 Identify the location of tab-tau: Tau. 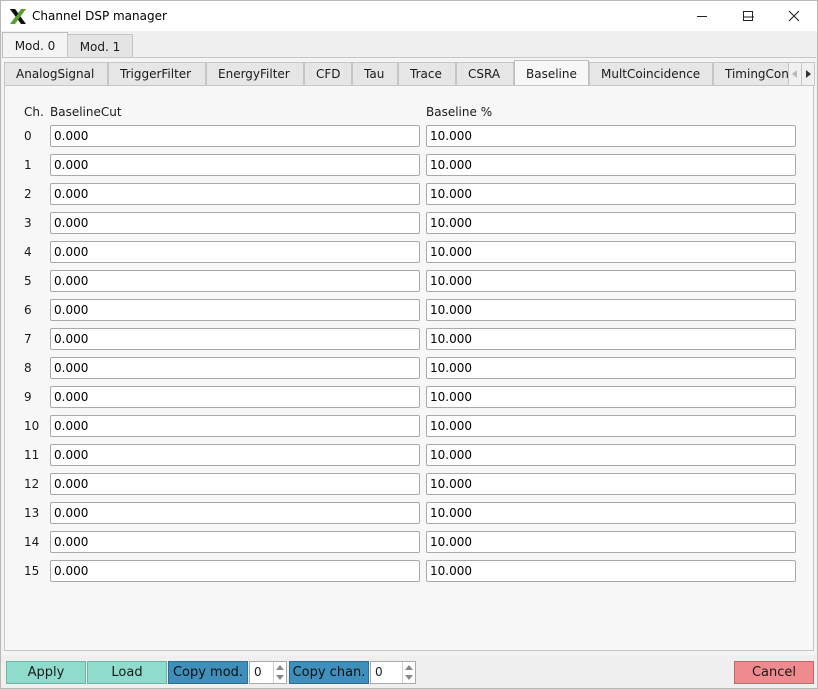
(375, 73).